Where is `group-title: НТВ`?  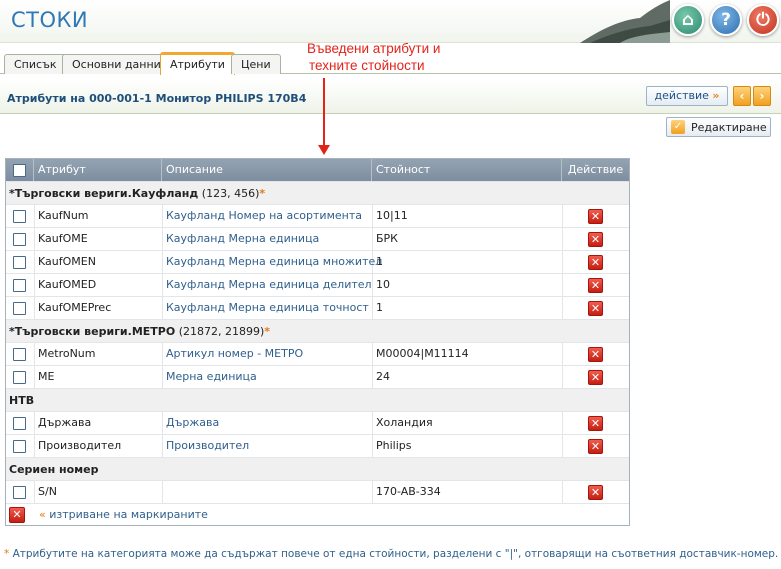 group-title: НТВ is located at coordinates (21, 400).